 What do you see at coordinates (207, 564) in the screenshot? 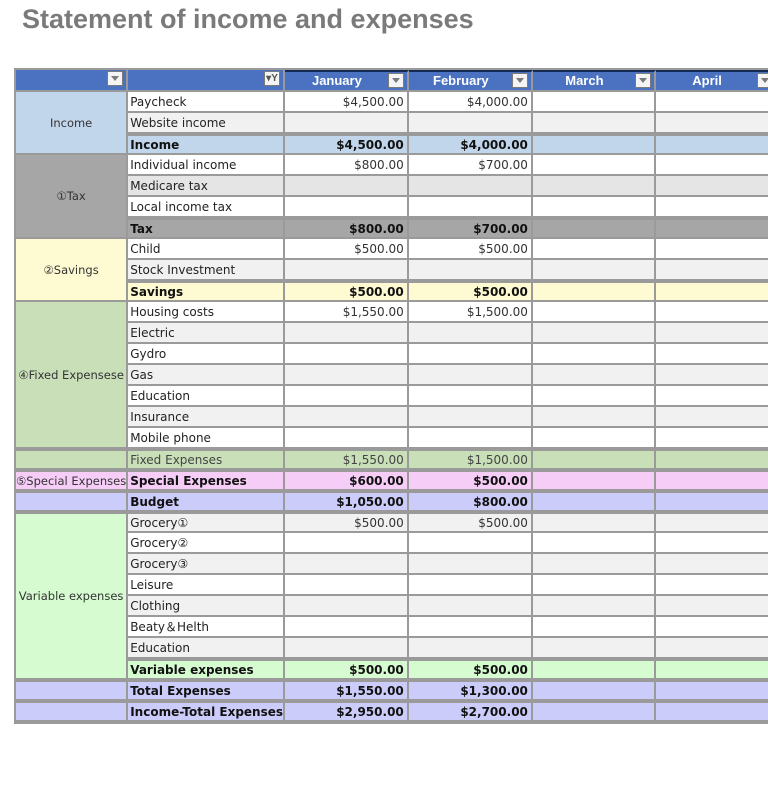
I see `item-label-cell: Grocery③` at bounding box center [207, 564].